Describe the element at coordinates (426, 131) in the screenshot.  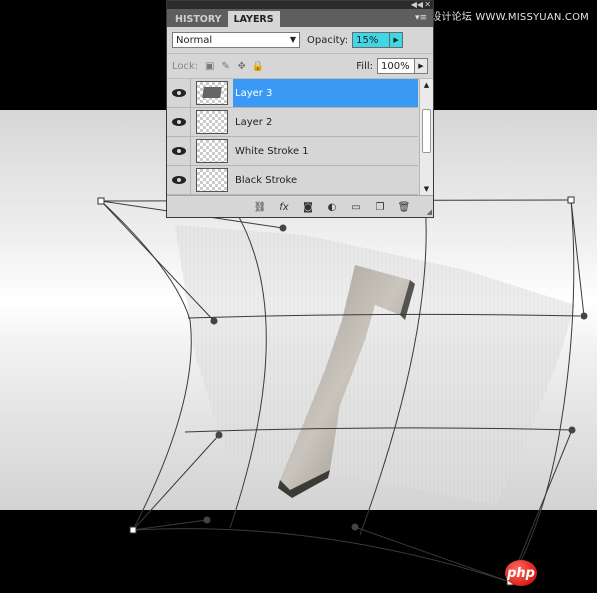
I see `scrollbar-thumb` at that location.